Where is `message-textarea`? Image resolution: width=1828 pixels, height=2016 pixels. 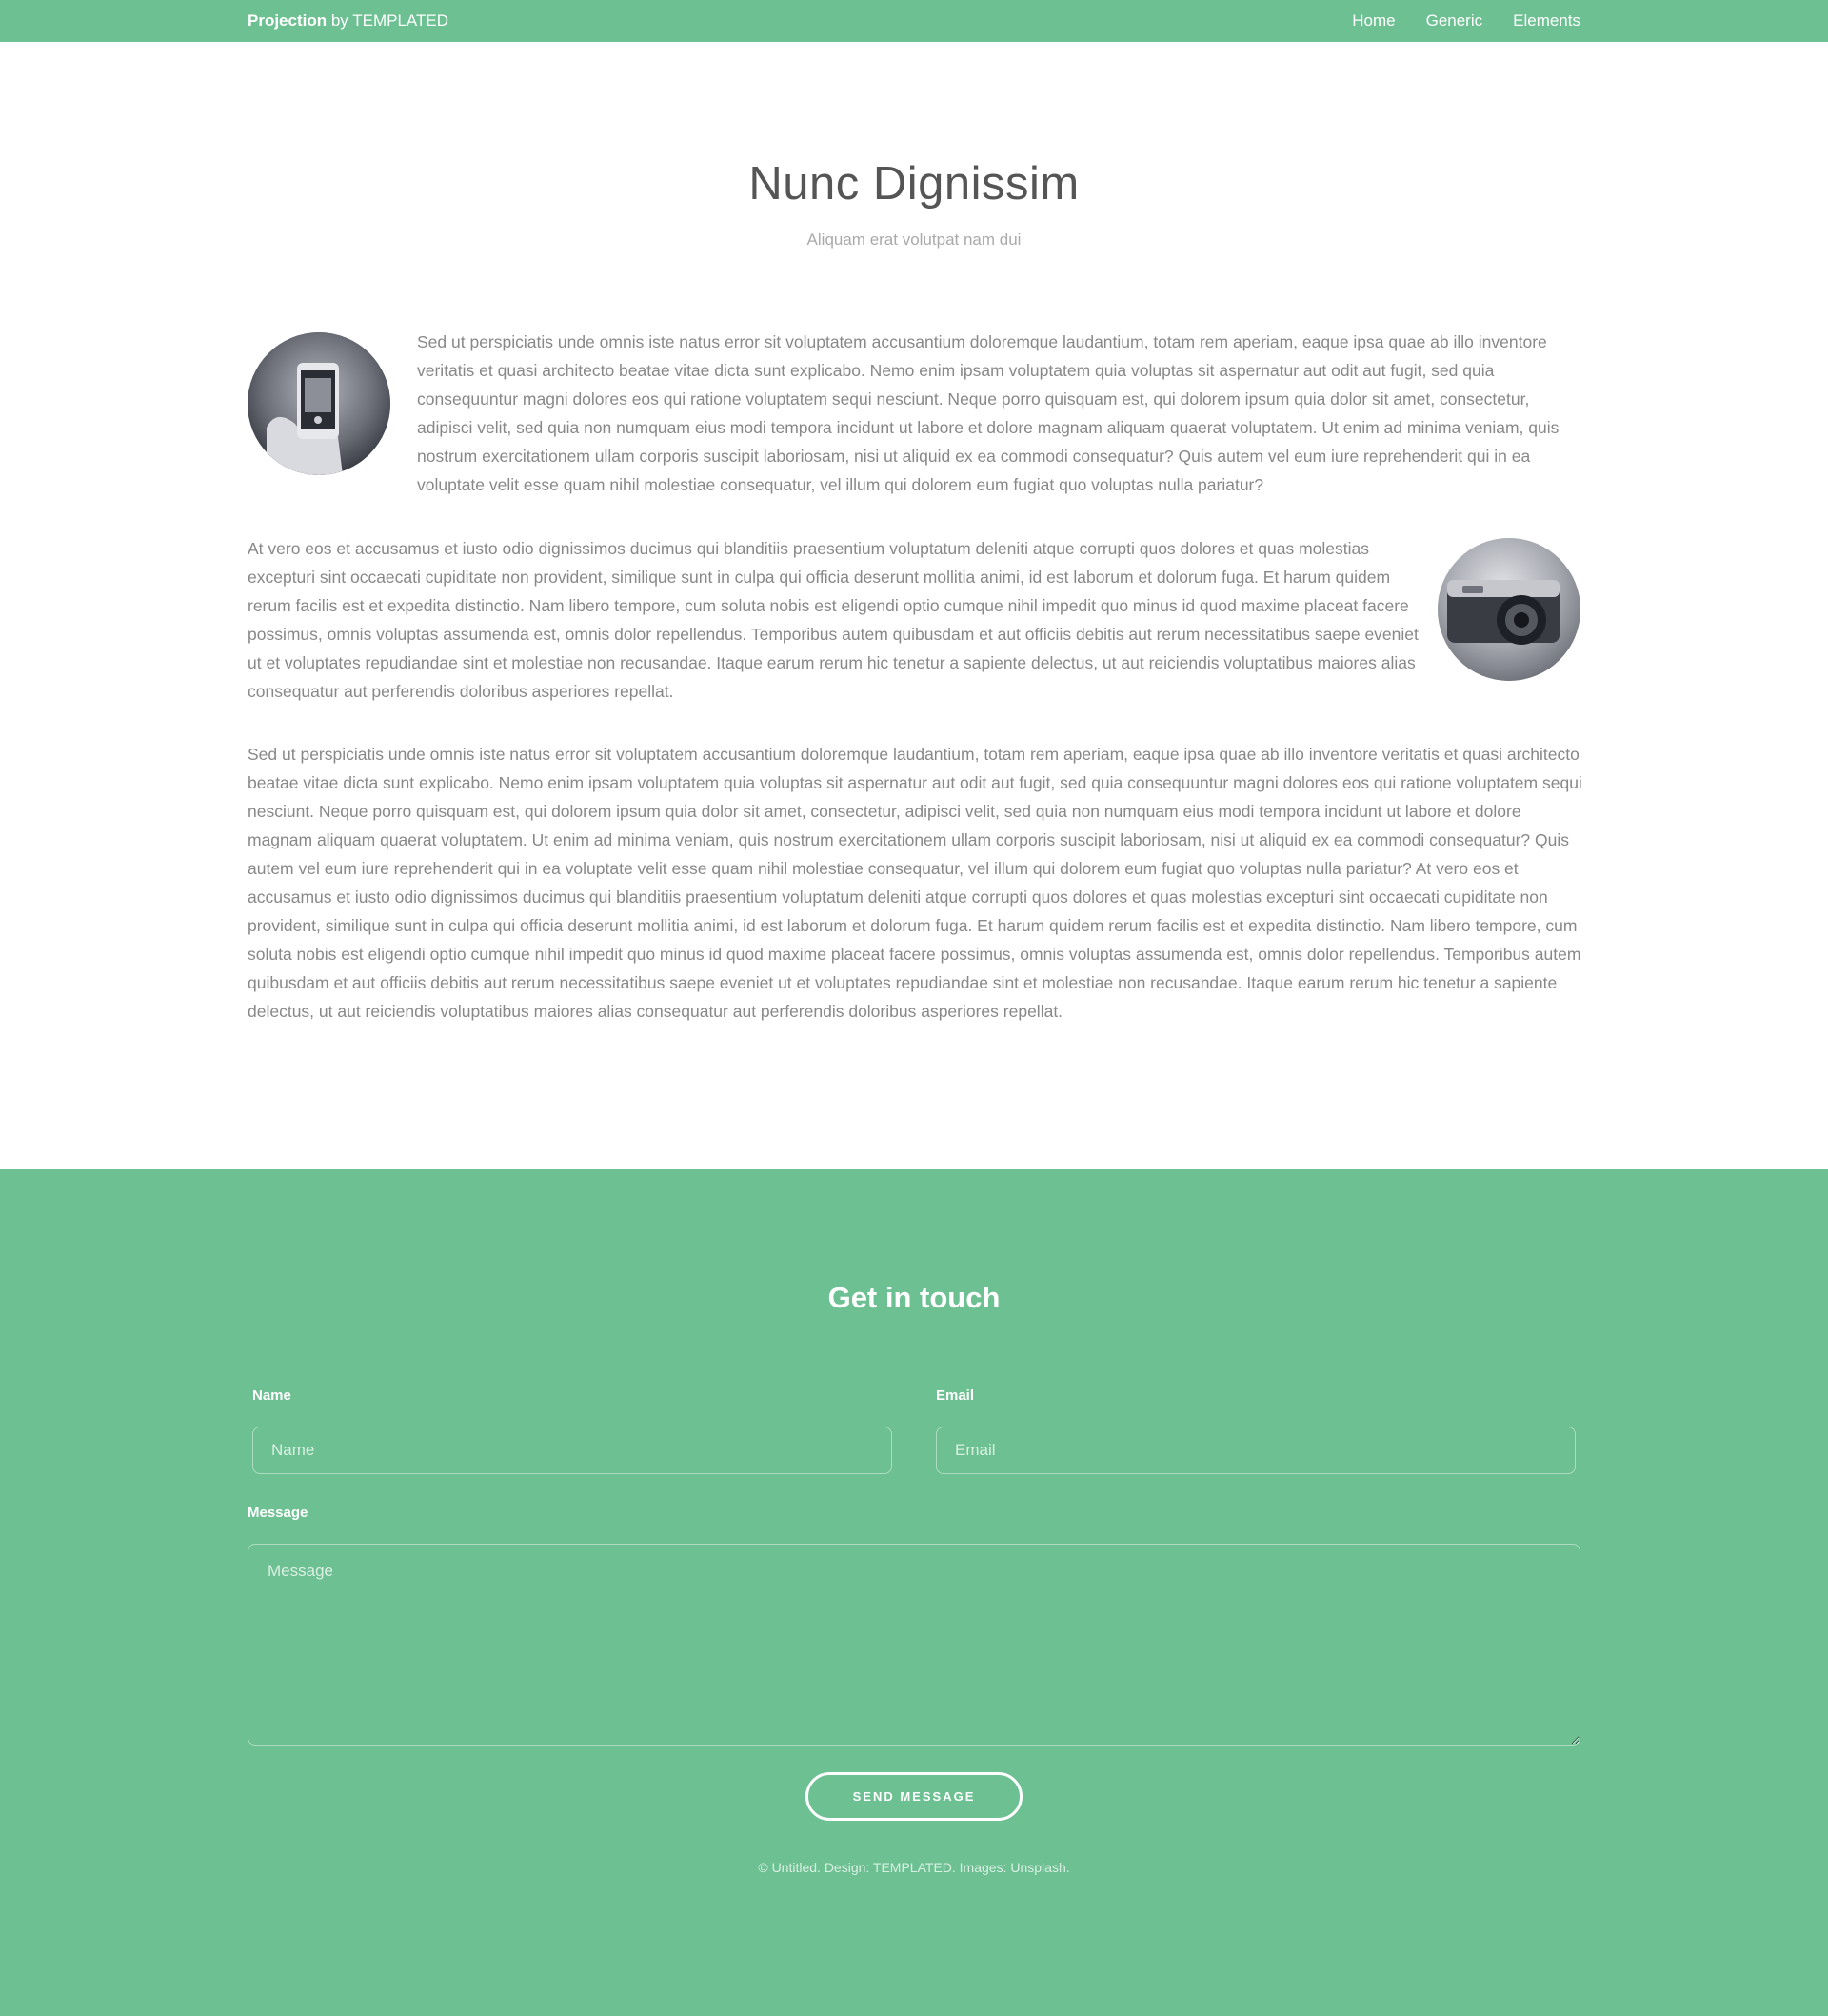
message-textarea is located at coordinates (914, 1645).